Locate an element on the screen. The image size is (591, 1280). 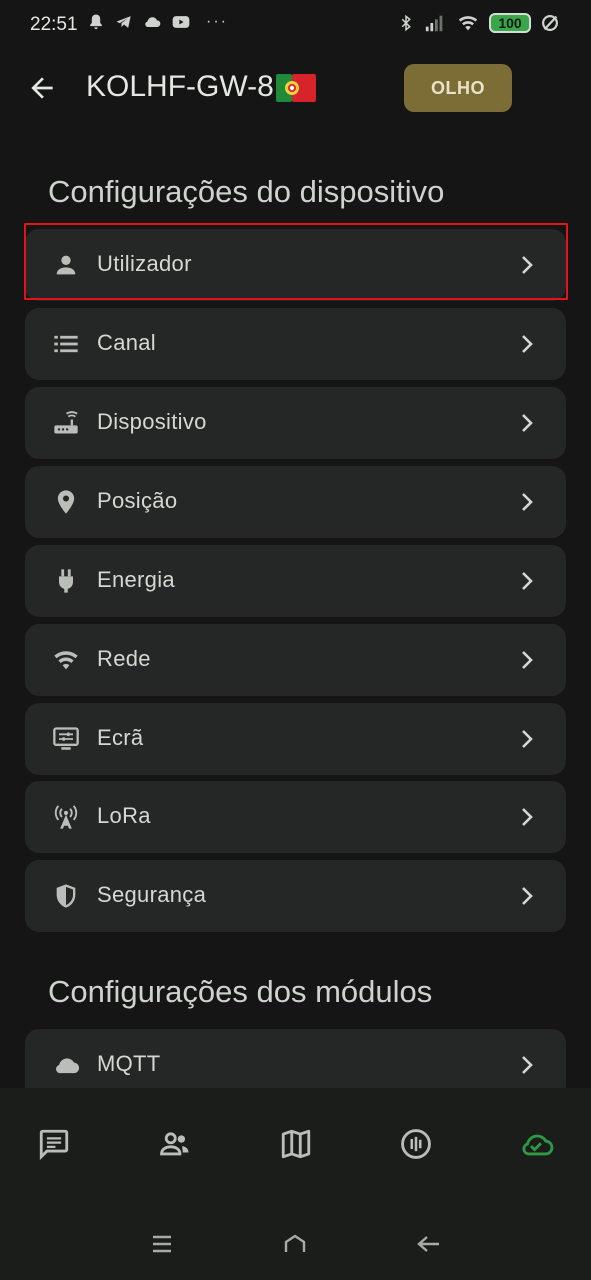
cell-tower-icon is located at coordinates (66, 817).